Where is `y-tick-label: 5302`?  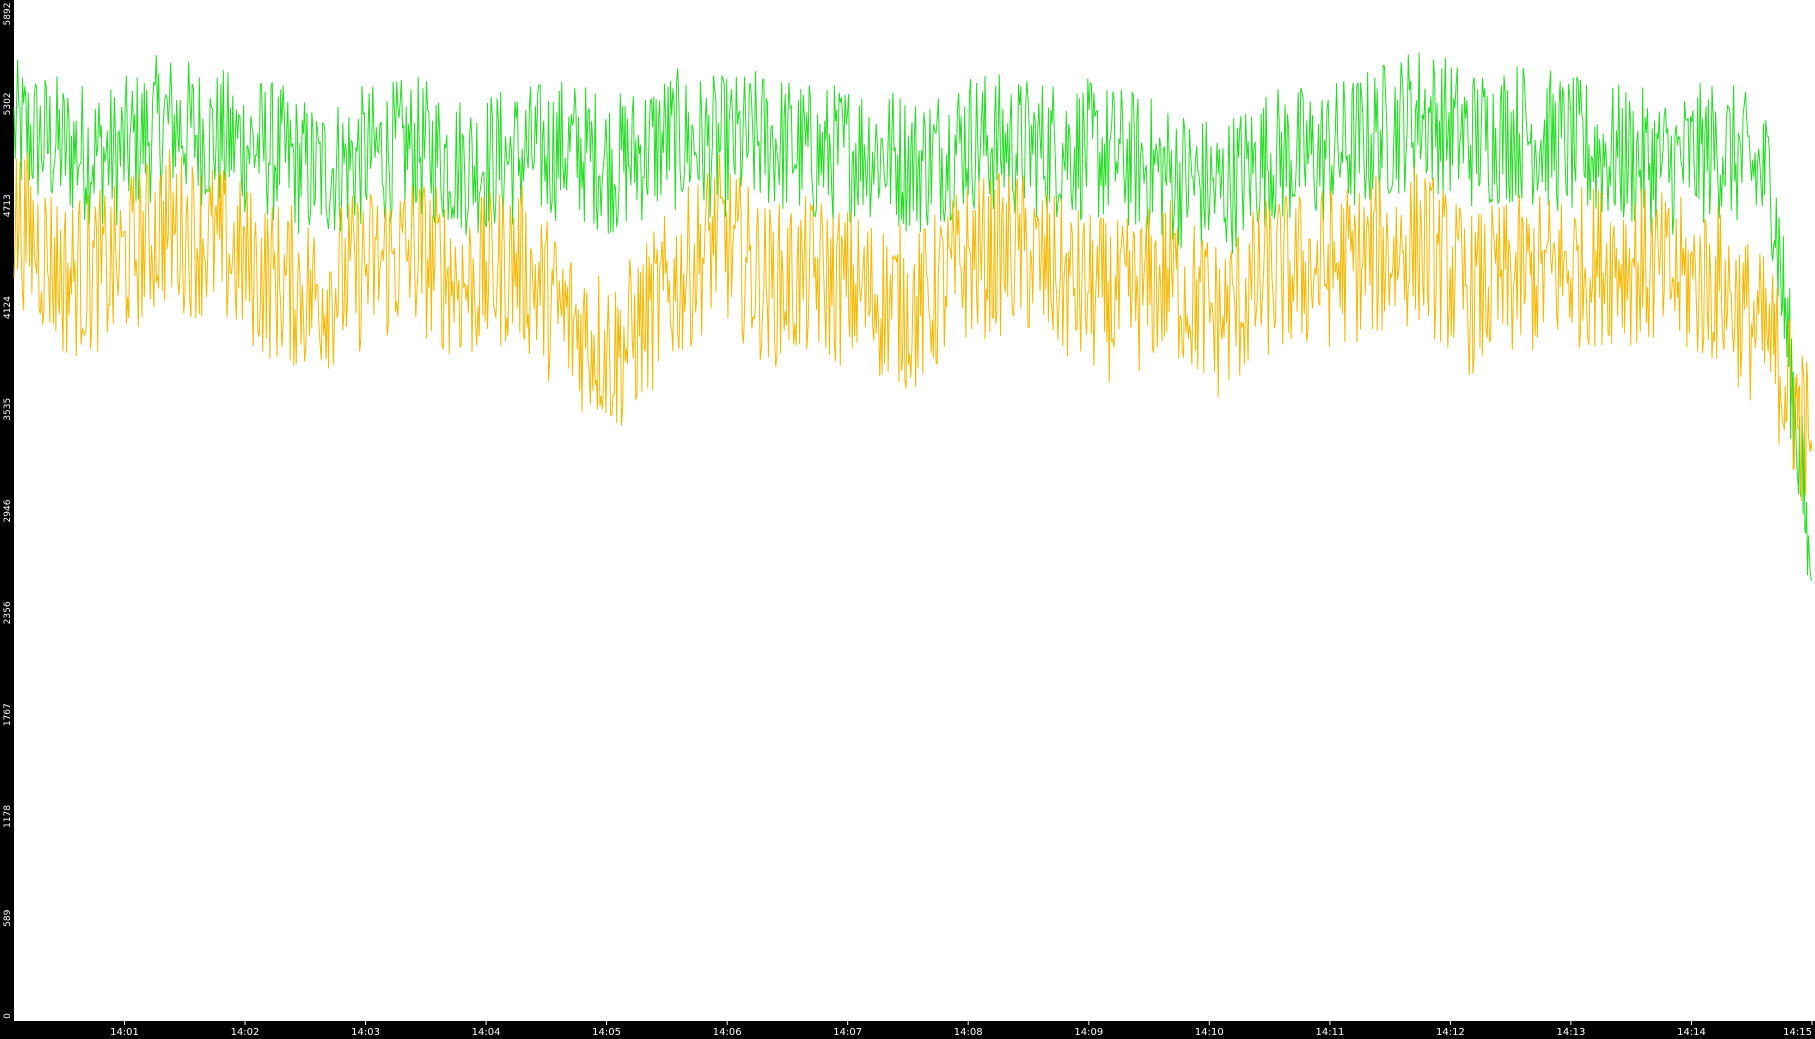
y-tick-label: 5302 is located at coordinates (8, 103).